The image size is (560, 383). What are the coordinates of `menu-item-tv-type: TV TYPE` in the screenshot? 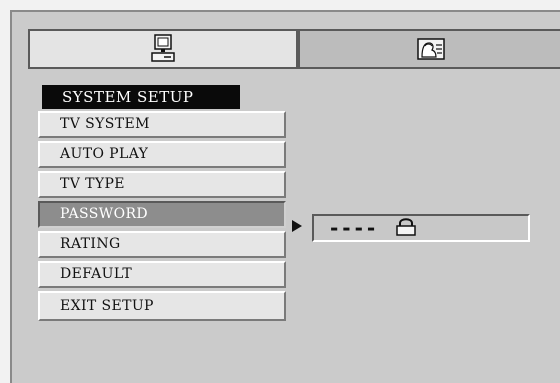 It's located at (162, 184).